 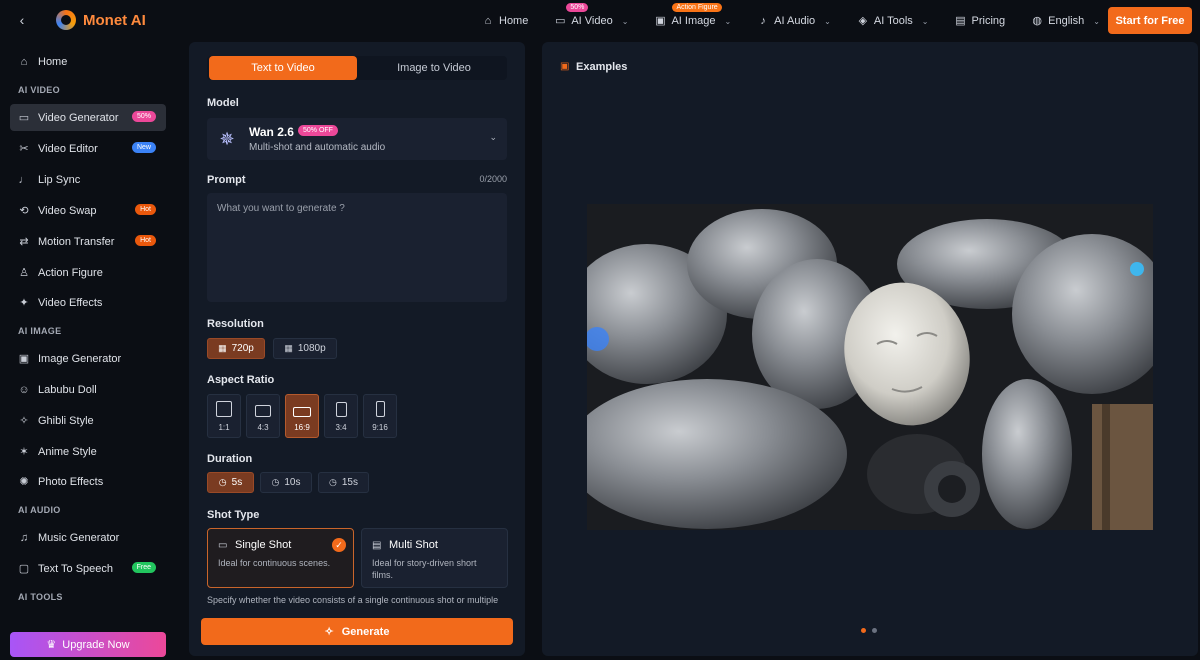 I want to click on sidebar-item-anime-style: ✶ Anime Style, so click(x=88, y=451).